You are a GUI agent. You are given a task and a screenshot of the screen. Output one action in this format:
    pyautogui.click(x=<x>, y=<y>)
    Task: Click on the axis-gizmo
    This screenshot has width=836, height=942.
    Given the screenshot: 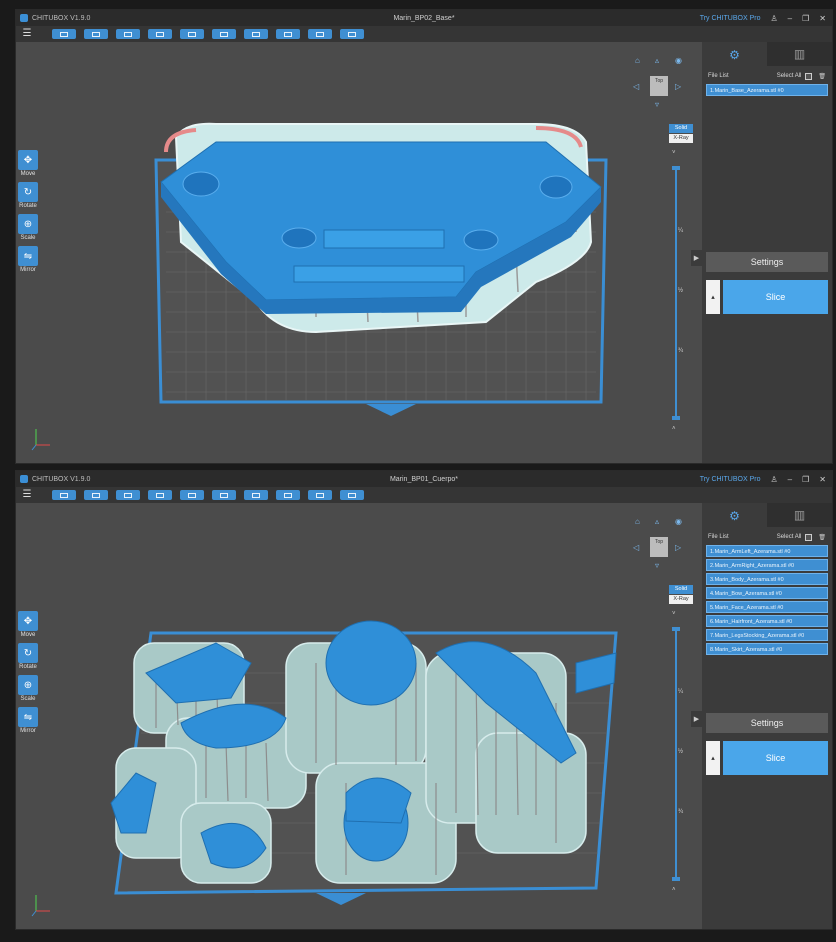 What is the action you would take?
    pyautogui.click(x=40, y=440)
    